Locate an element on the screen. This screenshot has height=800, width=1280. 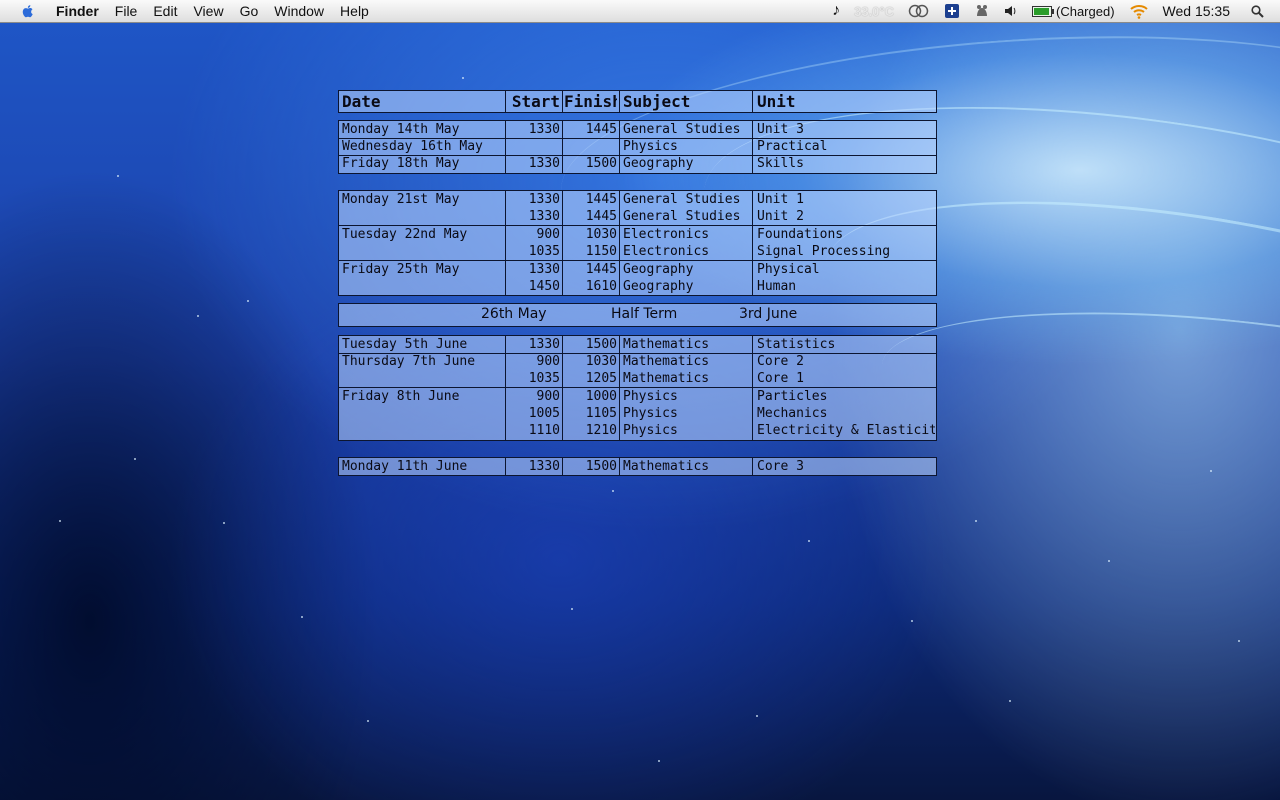
apple-icon is located at coordinates (28, 11).